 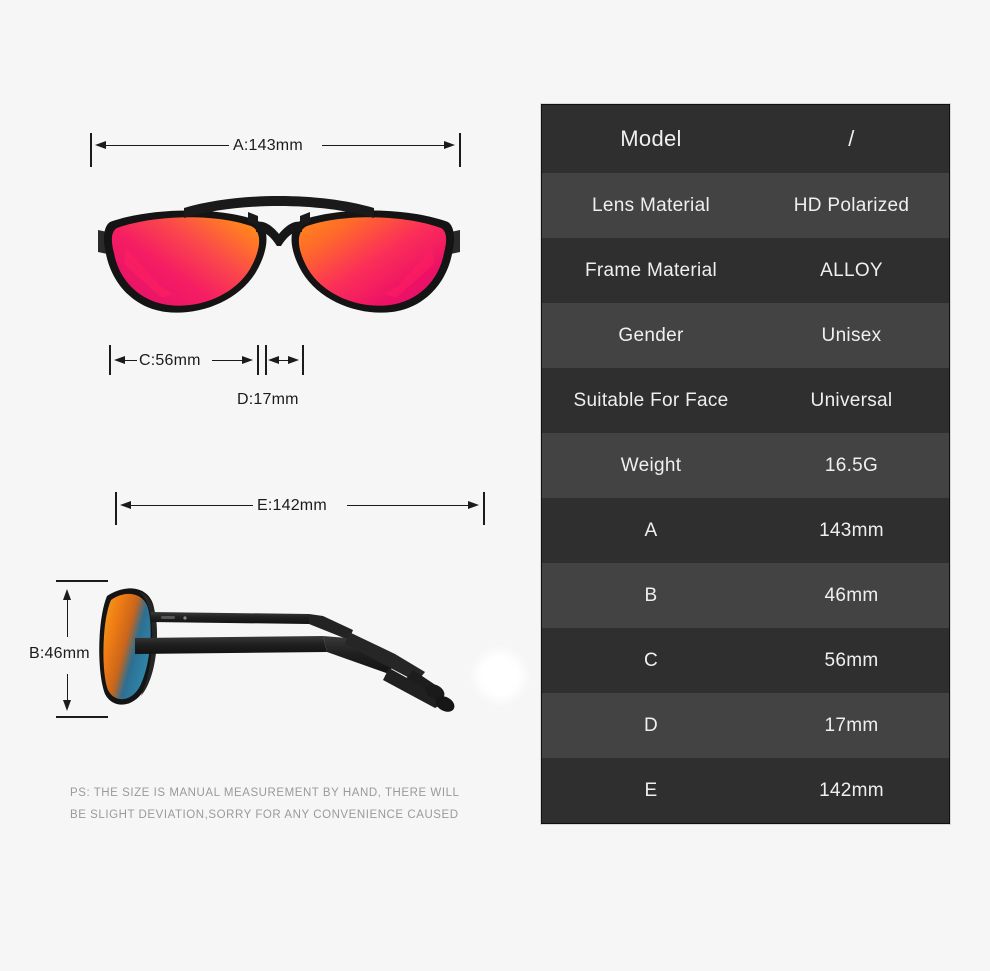 What do you see at coordinates (266, 360) in the screenshot?
I see `dimension-d-cap-left` at bounding box center [266, 360].